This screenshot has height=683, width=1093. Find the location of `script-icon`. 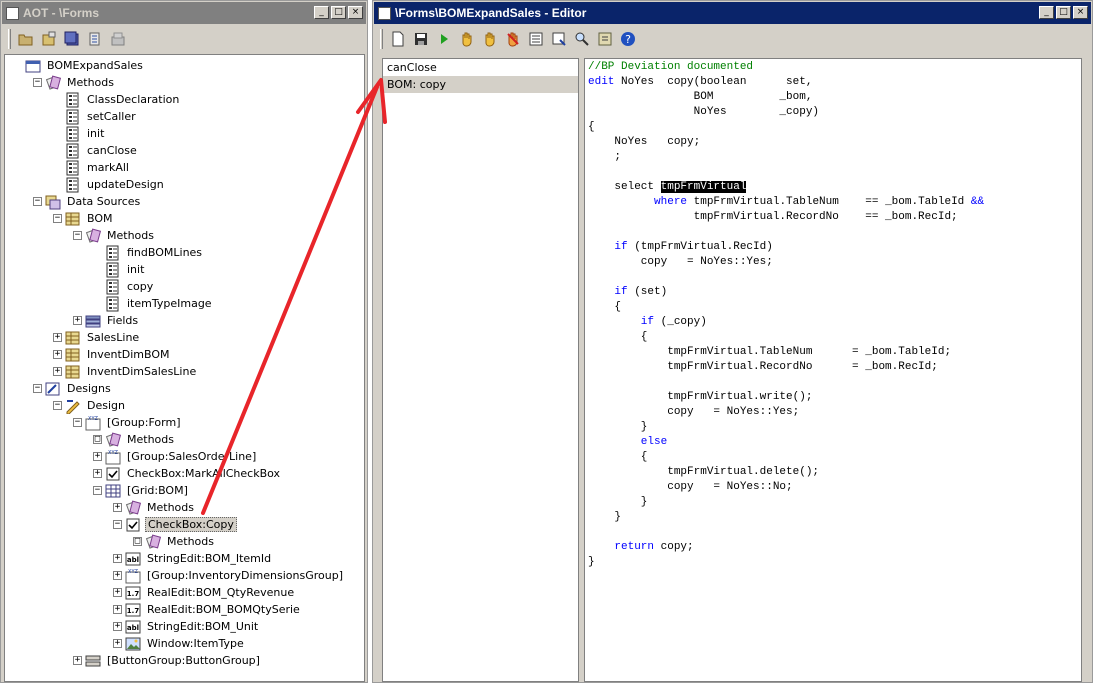

script-icon is located at coordinates (605, 39).